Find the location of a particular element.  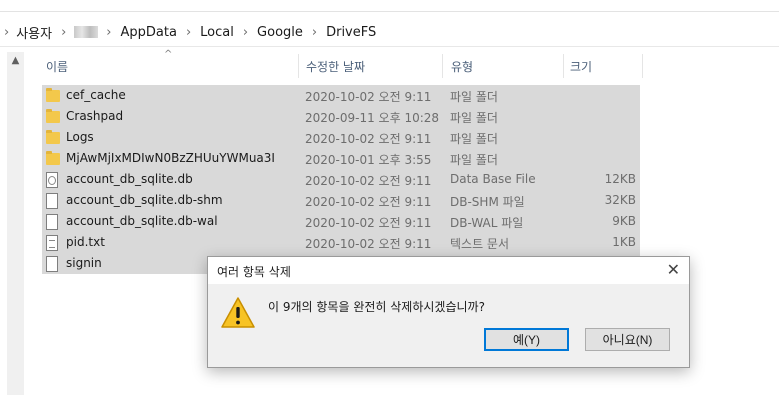

sort-ascending-icon: ^ is located at coordinates (168, 54).